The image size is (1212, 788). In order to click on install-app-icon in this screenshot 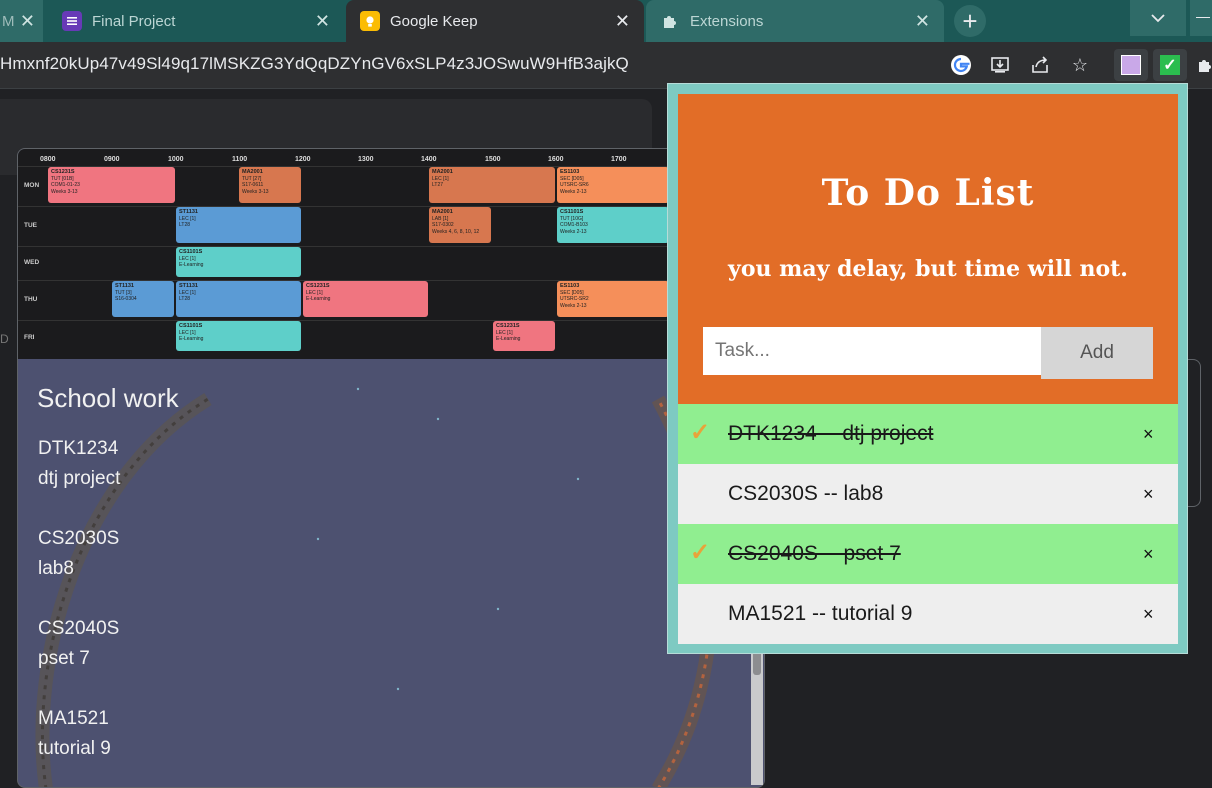, I will do `click(1000, 65)`.